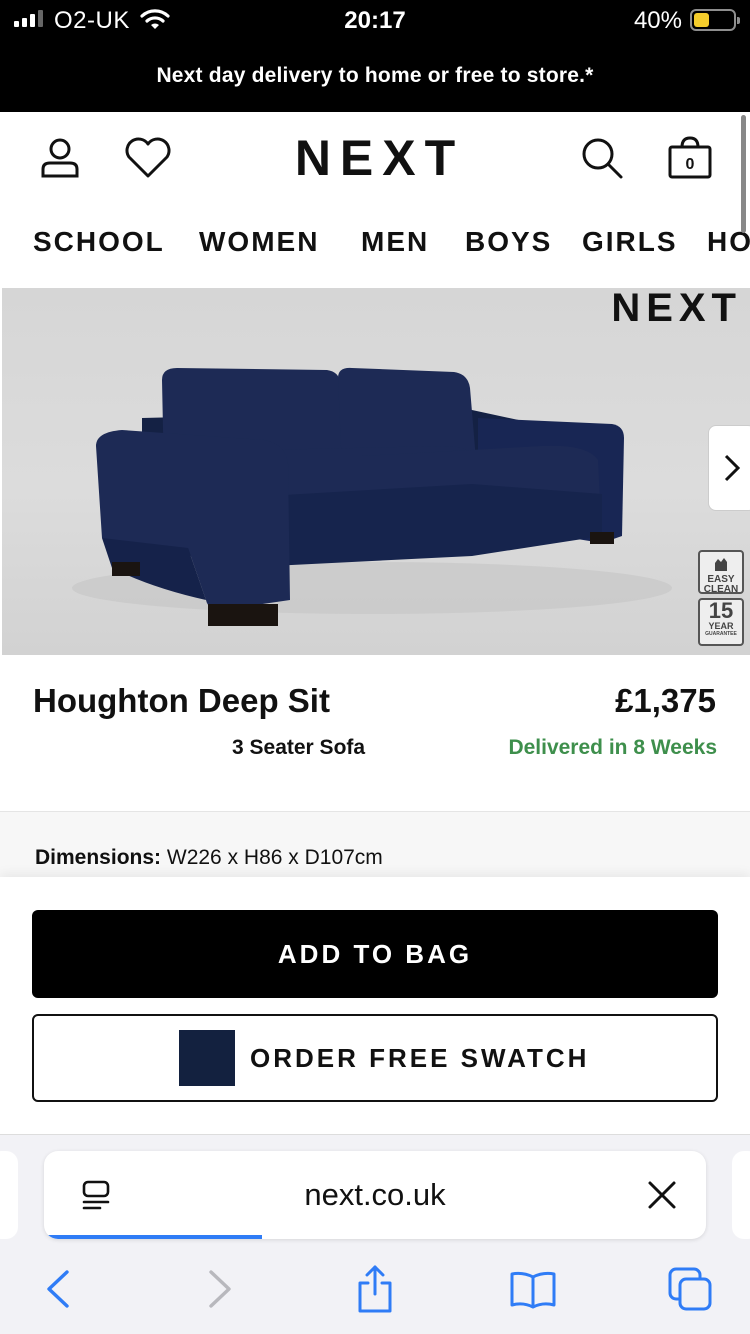 This screenshot has width=750, height=1334. Describe the element at coordinates (721, 626) in the screenshot. I see `guarantee-unit: YEAR` at that location.